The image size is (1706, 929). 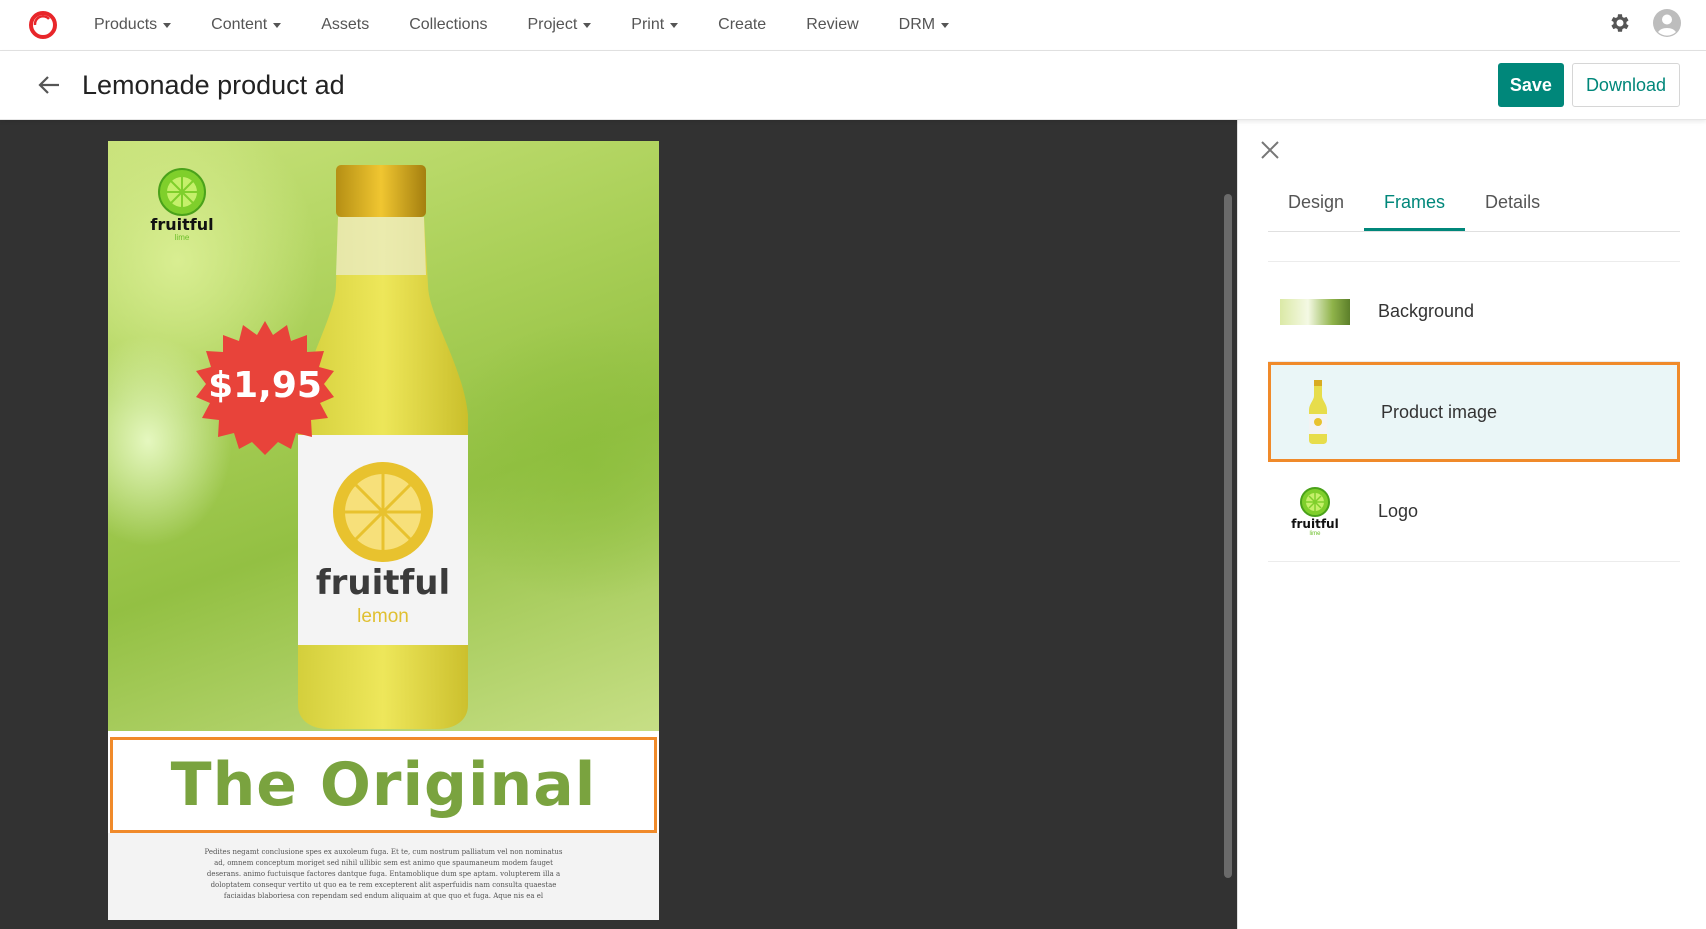 I want to click on background-thumbnail, so click(x=1315, y=312).